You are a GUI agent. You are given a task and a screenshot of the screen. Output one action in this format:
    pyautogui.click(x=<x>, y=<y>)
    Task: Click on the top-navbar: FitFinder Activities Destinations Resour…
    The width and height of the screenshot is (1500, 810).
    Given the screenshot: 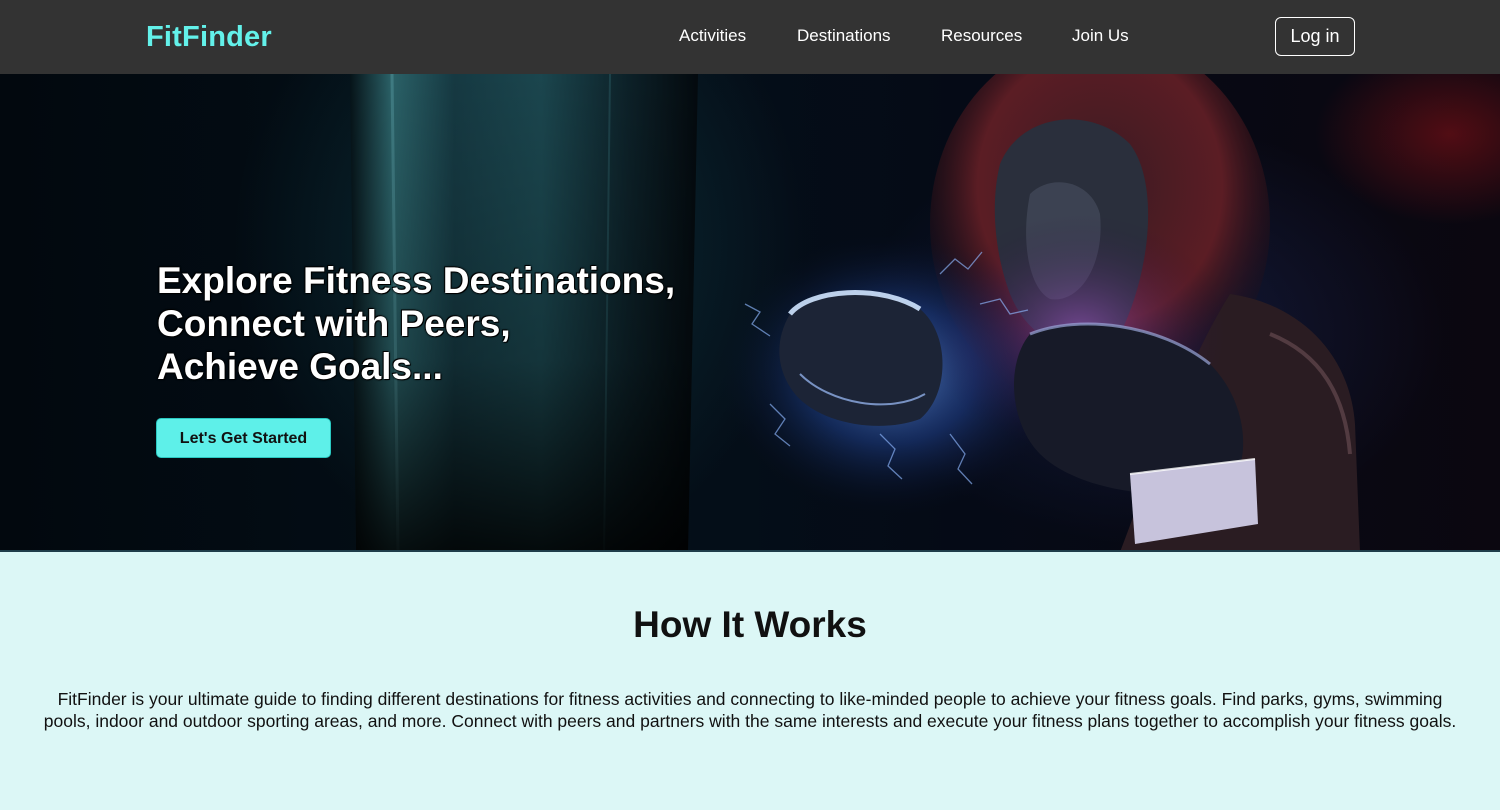 What is the action you would take?
    pyautogui.click(x=750, y=37)
    